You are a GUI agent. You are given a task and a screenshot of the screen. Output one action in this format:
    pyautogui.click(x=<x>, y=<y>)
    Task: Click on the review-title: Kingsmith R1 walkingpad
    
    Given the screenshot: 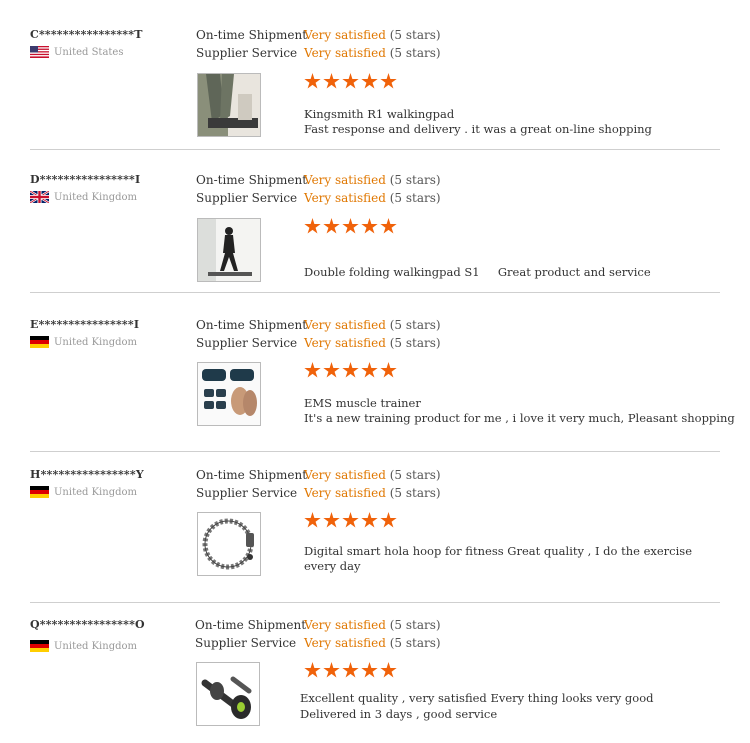 What is the action you would take?
    pyautogui.click(x=379, y=114)
    